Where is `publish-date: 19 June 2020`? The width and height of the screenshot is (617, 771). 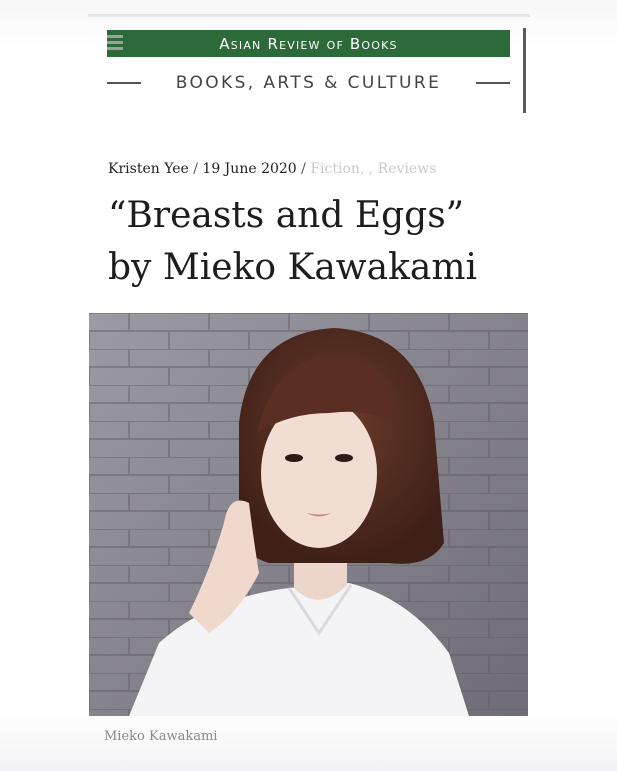
publish-date: 19 June 2020 is located at coordinates (249, 169).